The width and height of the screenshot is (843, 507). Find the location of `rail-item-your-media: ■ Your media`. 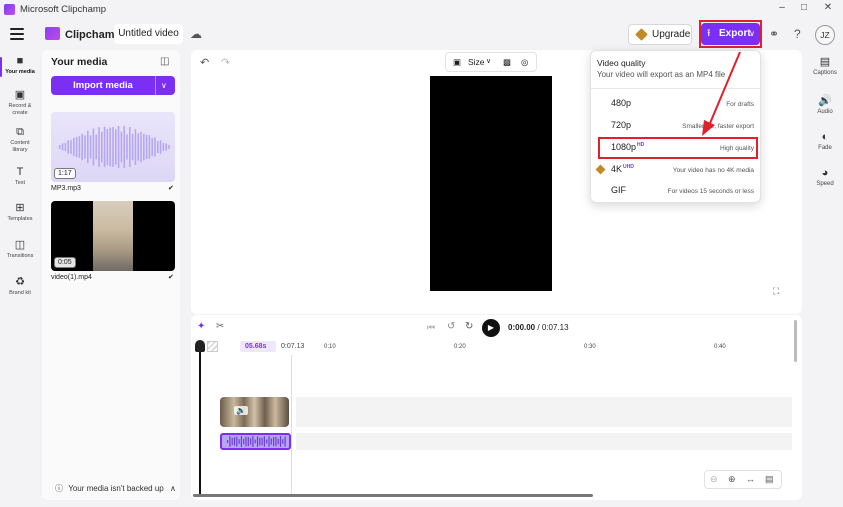

rail-item-your-media: ■ Your media is located at coordinates (20, 65).